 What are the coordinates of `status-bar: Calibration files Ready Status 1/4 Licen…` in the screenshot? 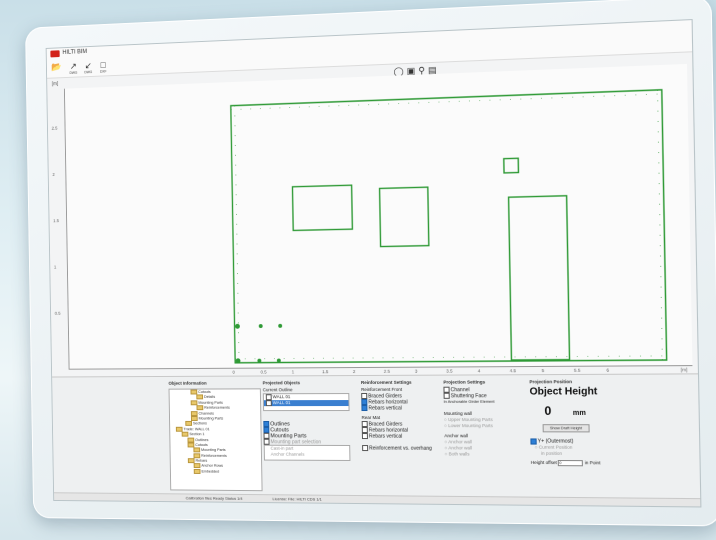 It's located at (377, 499).